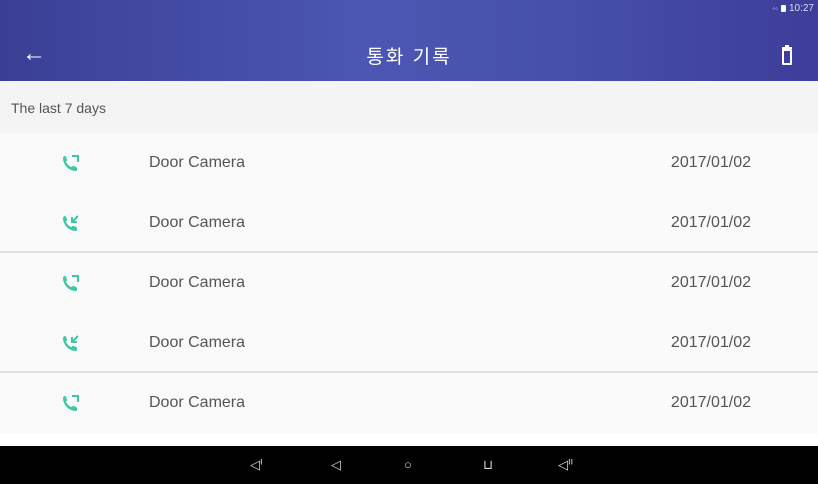 This screenshot has width=818, height=484. I want to click on battery-icon, so click(783, 8).